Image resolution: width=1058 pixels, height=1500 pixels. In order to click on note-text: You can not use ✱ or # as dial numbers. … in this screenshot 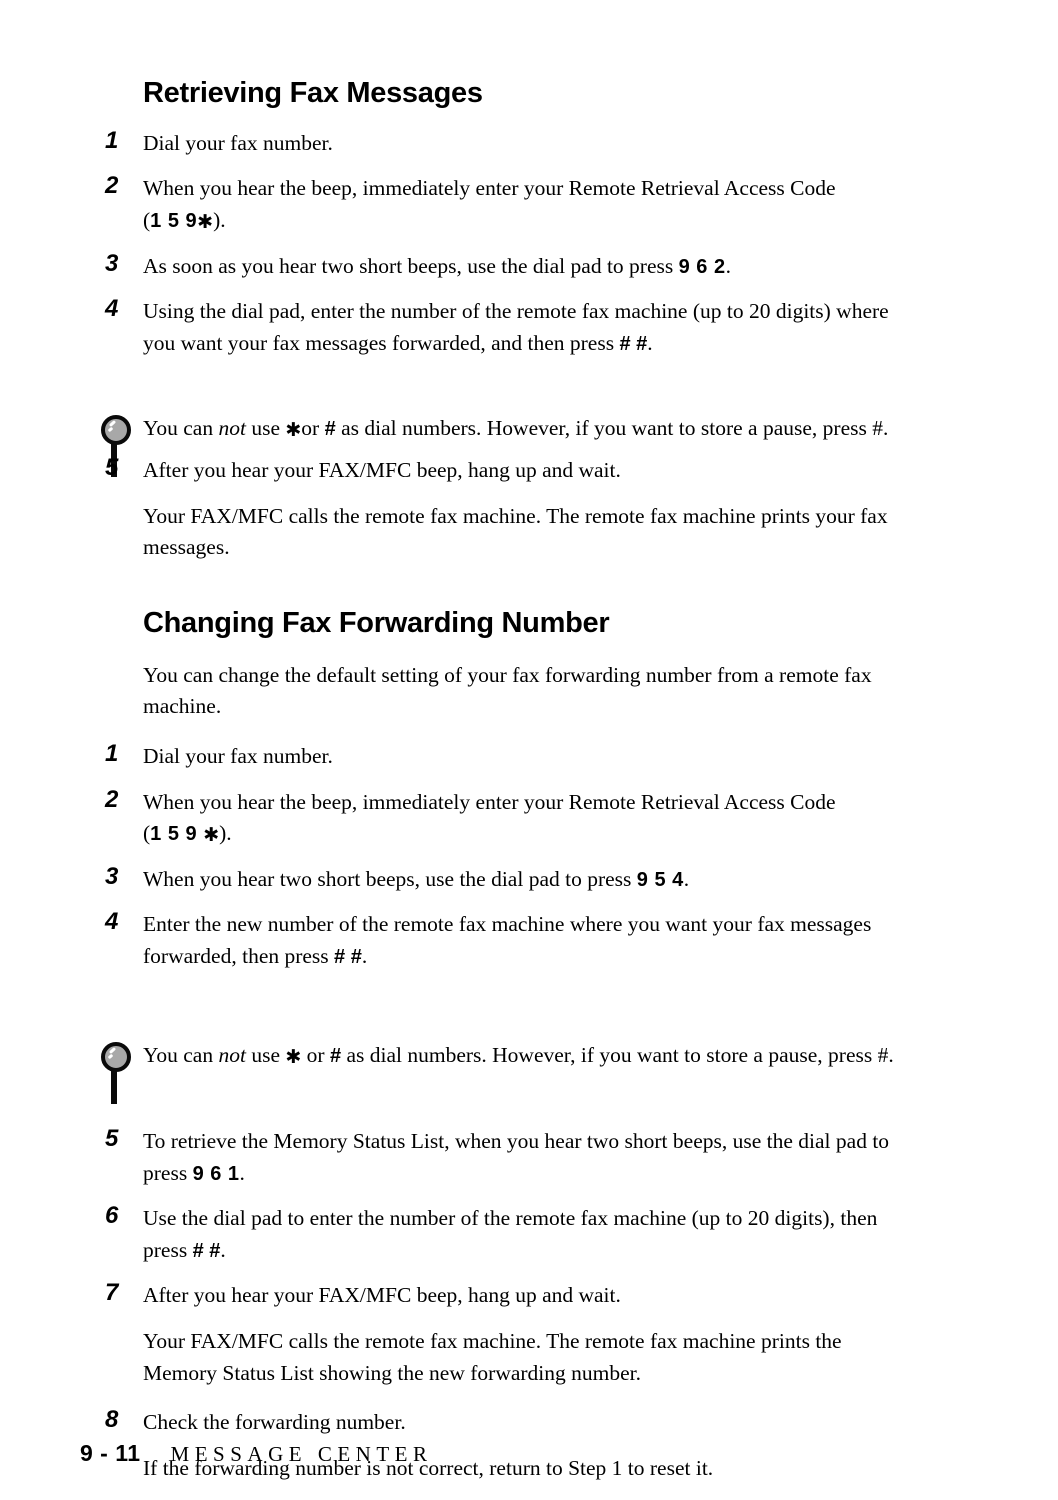, I will do `click(518, 1055)`.